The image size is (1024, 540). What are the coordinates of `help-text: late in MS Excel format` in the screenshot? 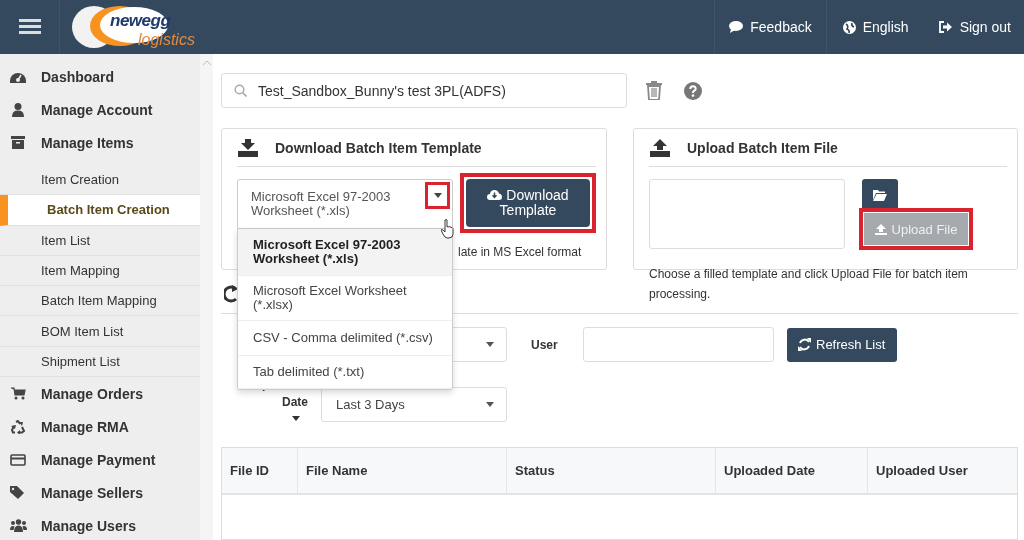 It's located at (520, 252).